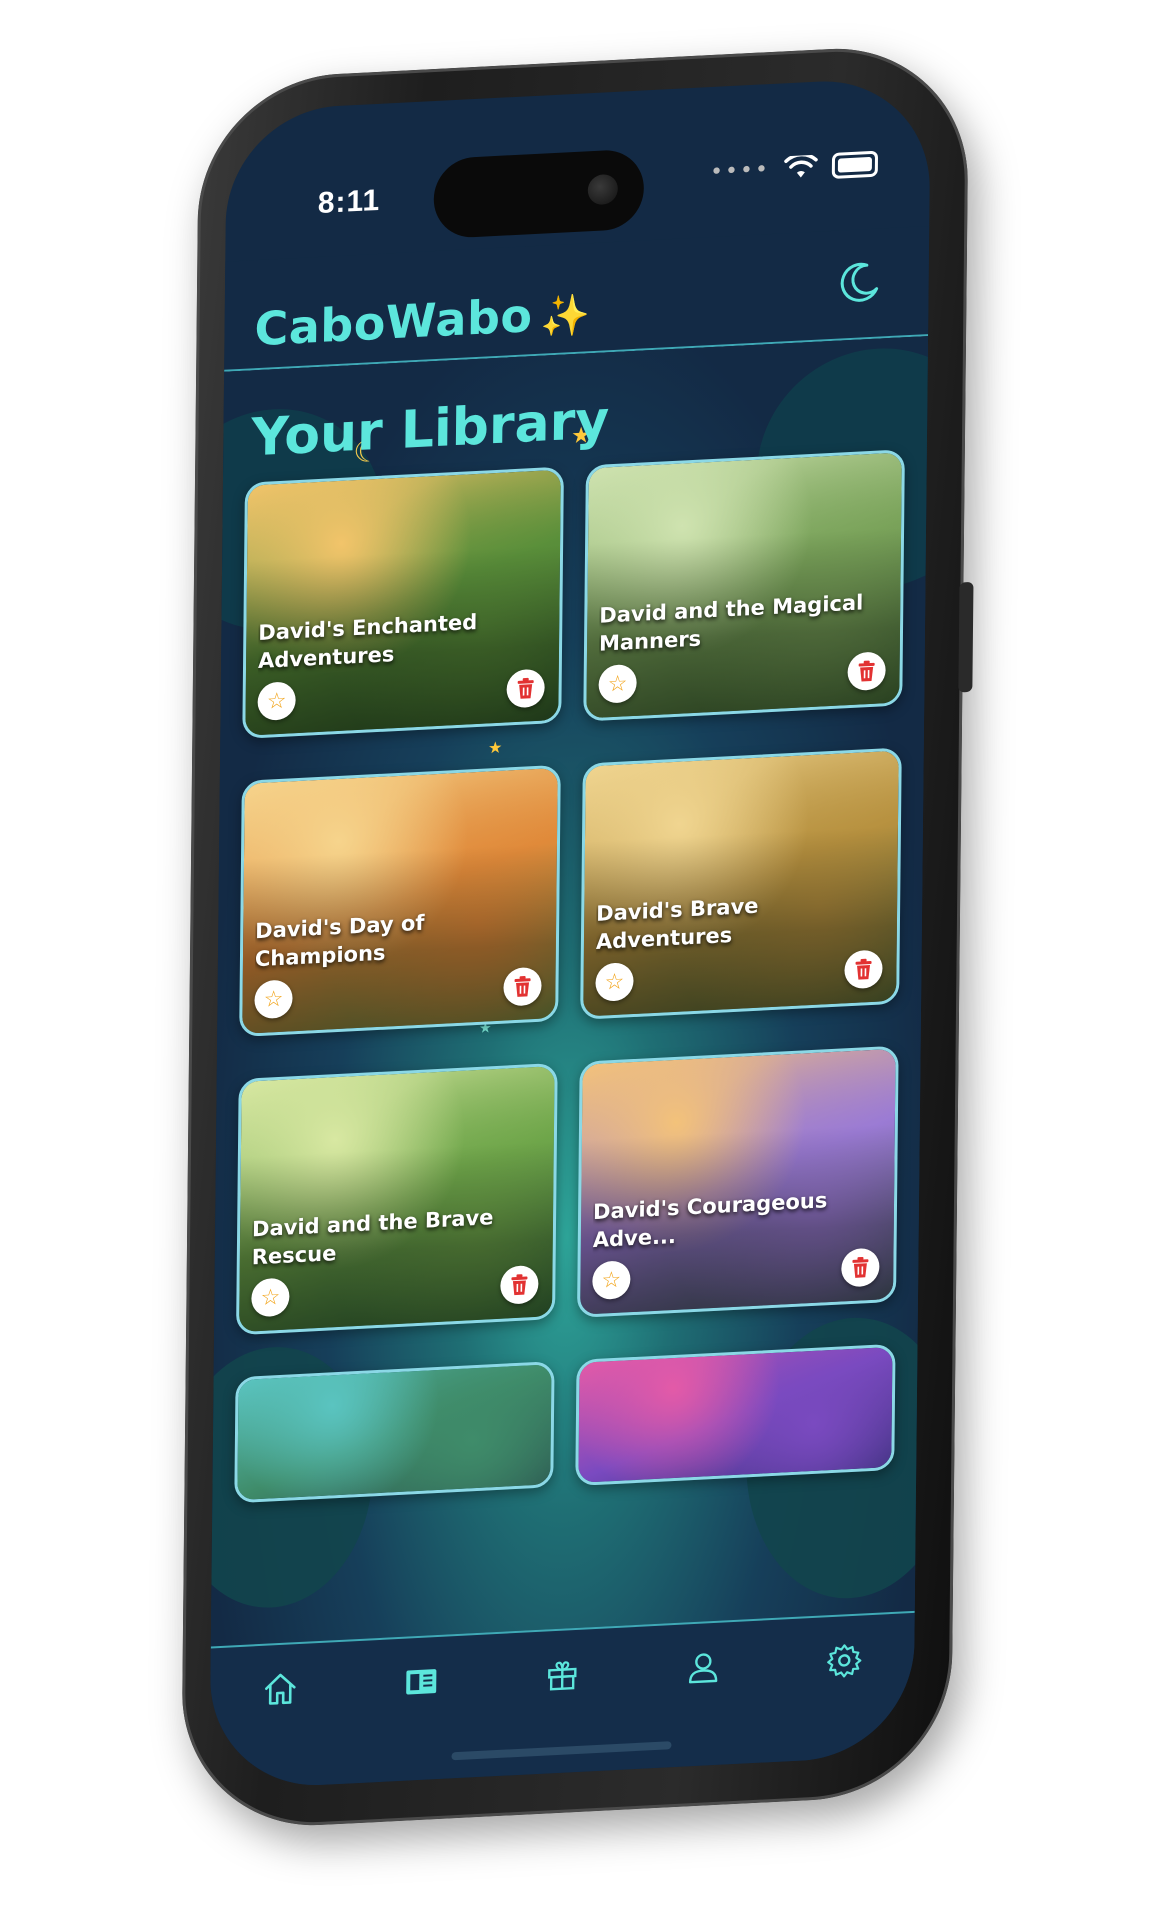 The width and height of the screenshot is (1151, 1920). I want to click on gift-icon, so click(562, 1676).